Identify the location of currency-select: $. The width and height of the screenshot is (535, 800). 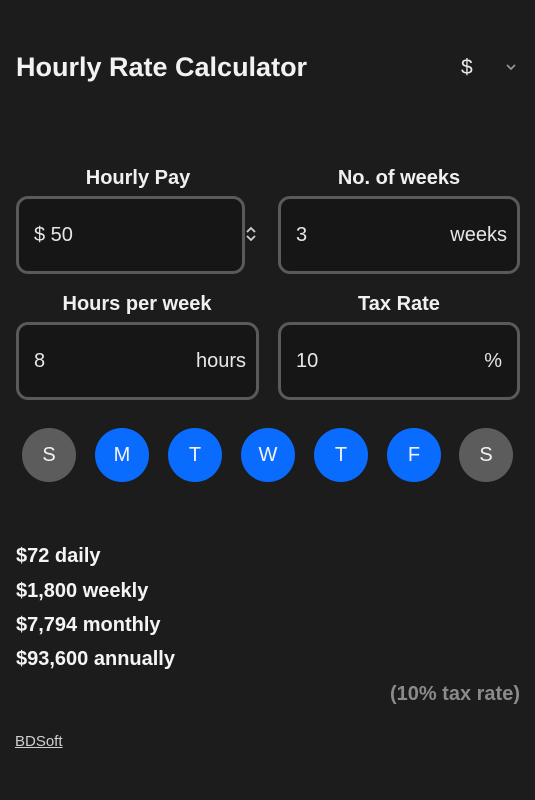
(467, 68).